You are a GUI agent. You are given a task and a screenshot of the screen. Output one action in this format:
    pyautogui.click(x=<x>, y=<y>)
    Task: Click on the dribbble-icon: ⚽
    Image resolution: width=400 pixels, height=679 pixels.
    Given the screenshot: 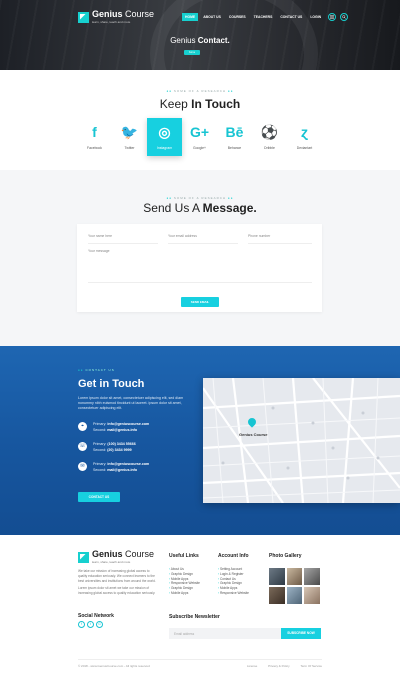 What is the action you would take?
    pyautogui.click(x=269, y=132)
    